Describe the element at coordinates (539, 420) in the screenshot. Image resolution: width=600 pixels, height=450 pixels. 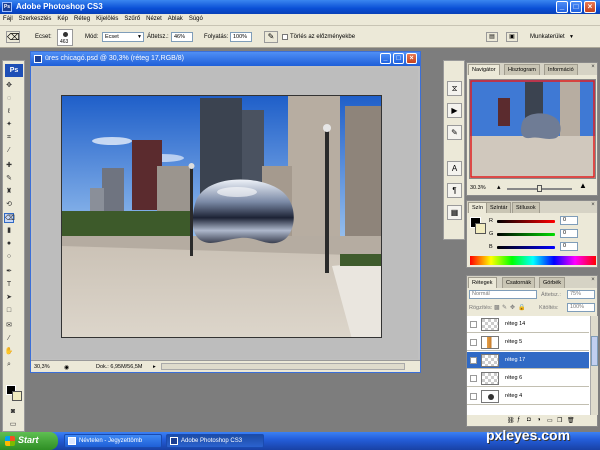
I see `adjustment-layer-icon: ◑` at that location.